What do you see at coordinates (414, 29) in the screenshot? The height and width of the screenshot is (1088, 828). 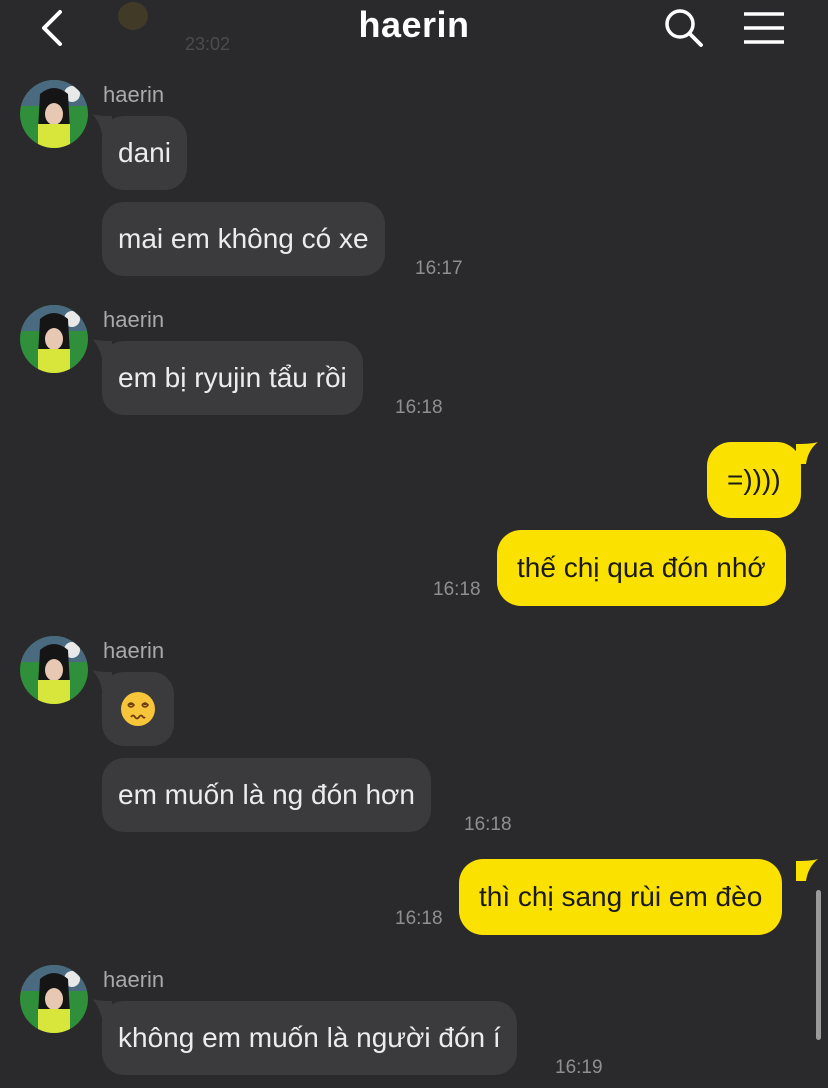 I see `chat-header: 23:02 haerin` at bounding box center [414, 29].